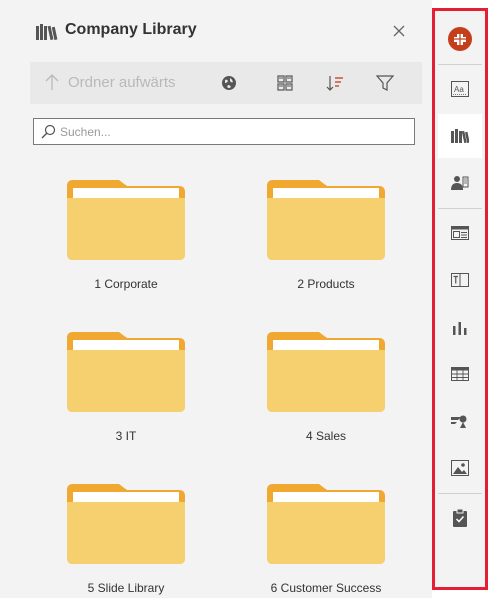  I want to click on people-icon, so click(460, 183).